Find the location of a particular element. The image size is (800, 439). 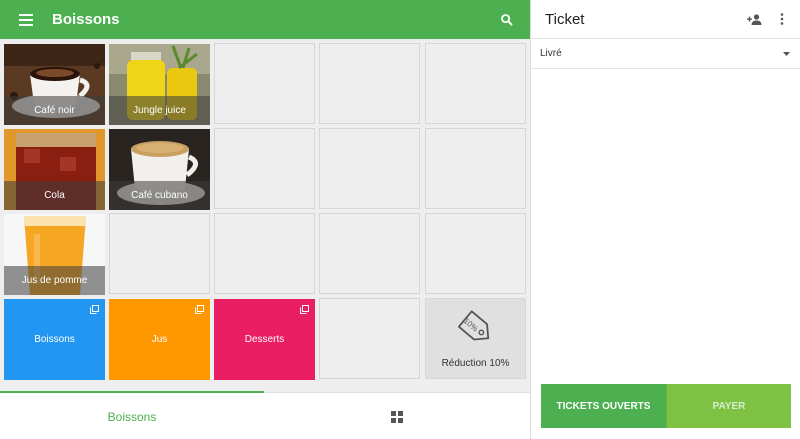

item-tile-cafe-cubano: Café cubano is located at coordinates (159, 169).